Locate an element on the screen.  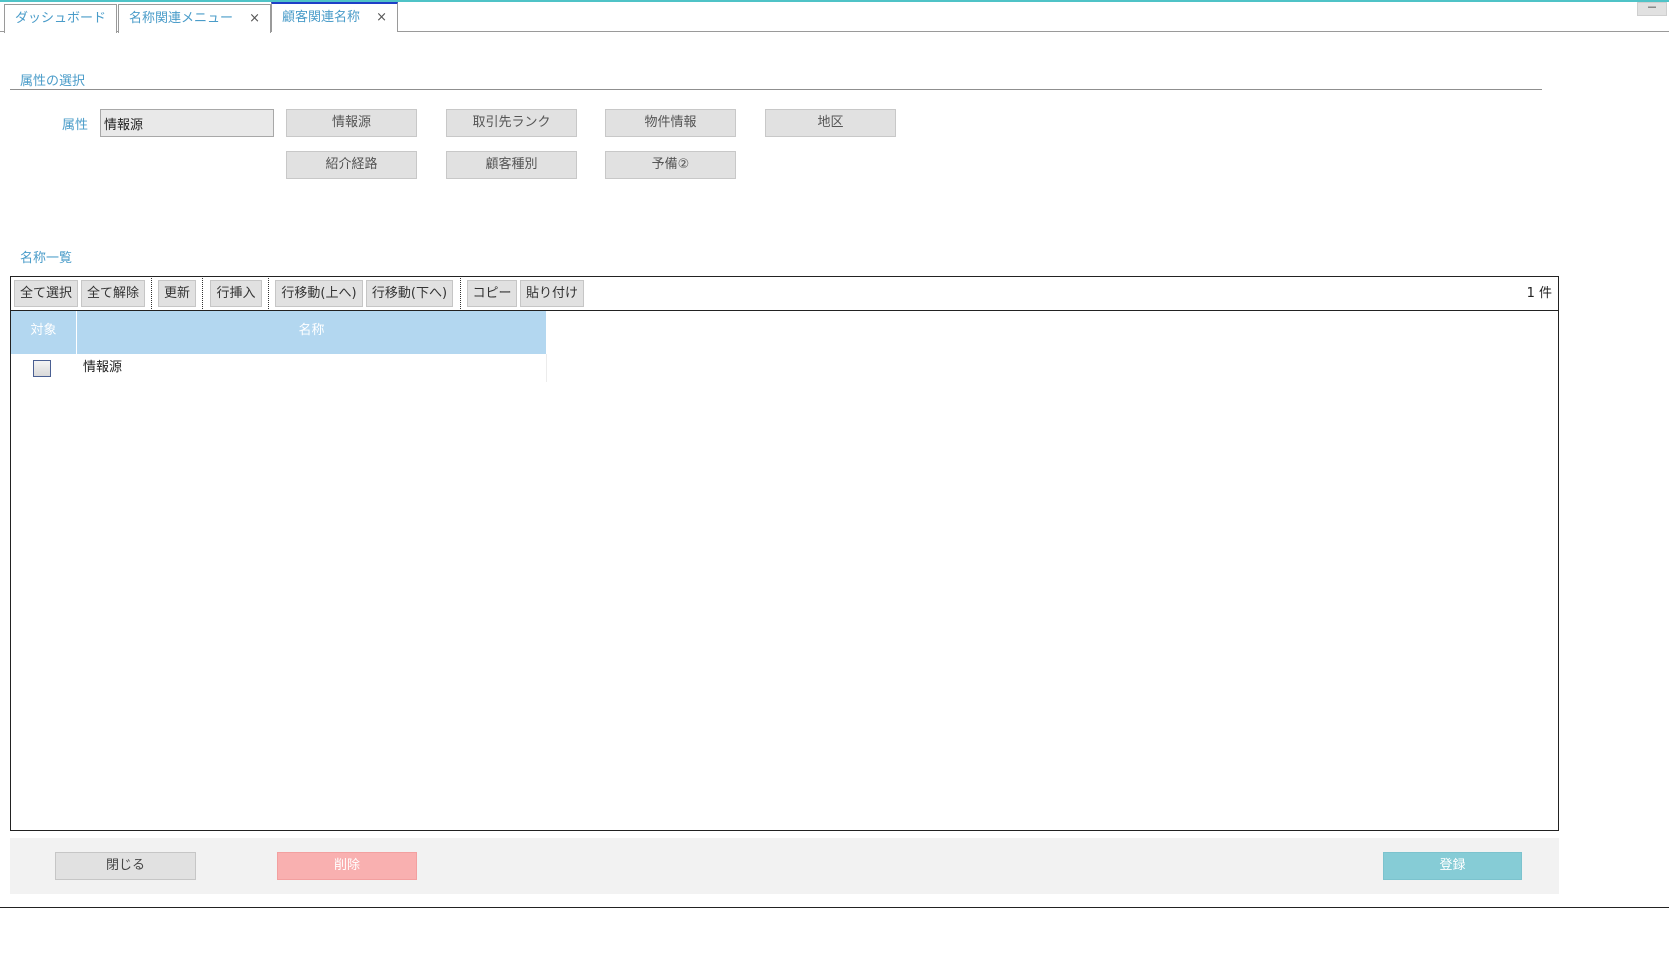
column-header-target: 対象 is located at coordinates (44, 332).